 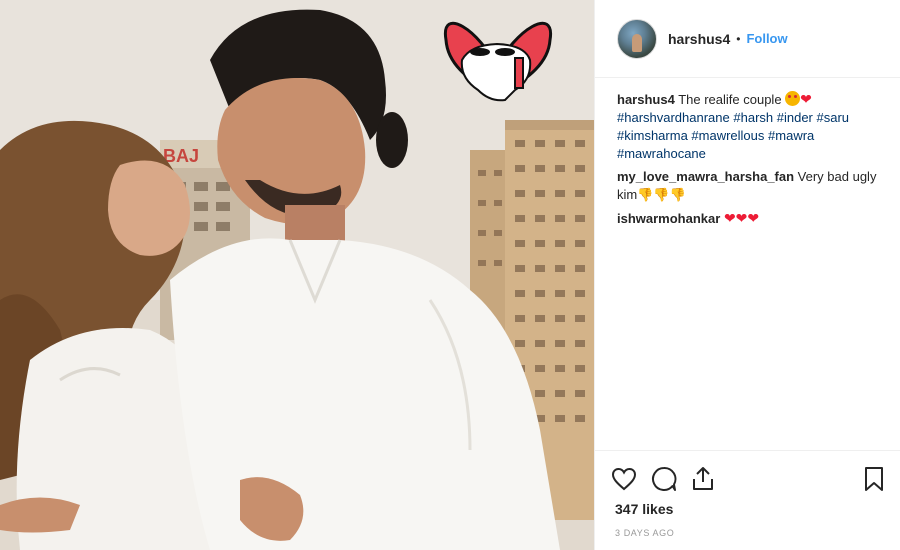 I want to click on comment-item: ishwarmohankar ❤❤❤, so click(x=749, y=218).